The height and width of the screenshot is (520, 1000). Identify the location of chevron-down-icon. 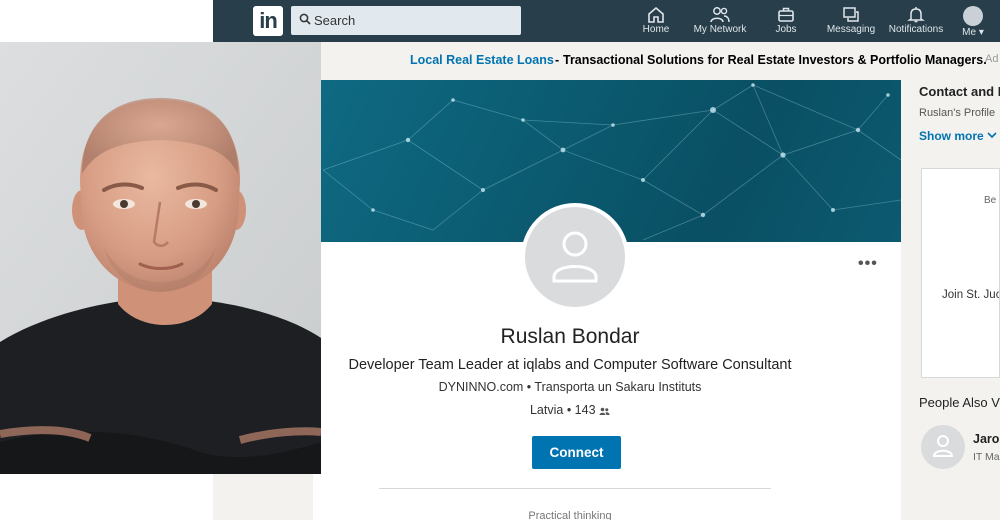
(992, 135).